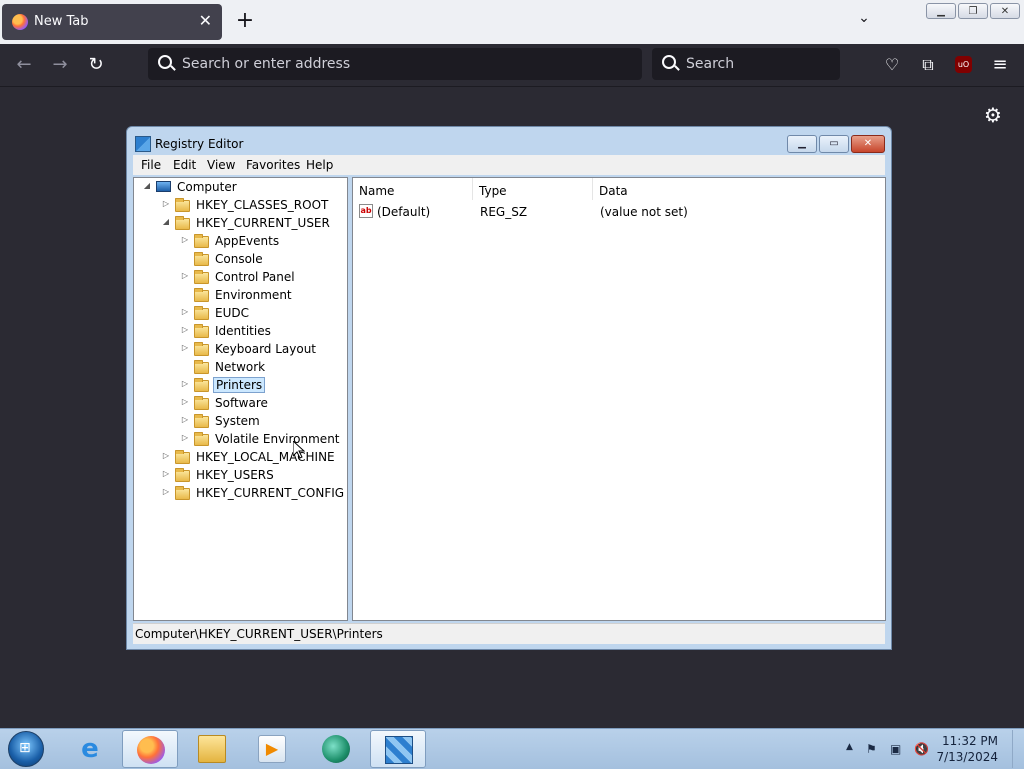 The image size is (1024, 769). I want to click on forward-icon: →, so click(60, 65).